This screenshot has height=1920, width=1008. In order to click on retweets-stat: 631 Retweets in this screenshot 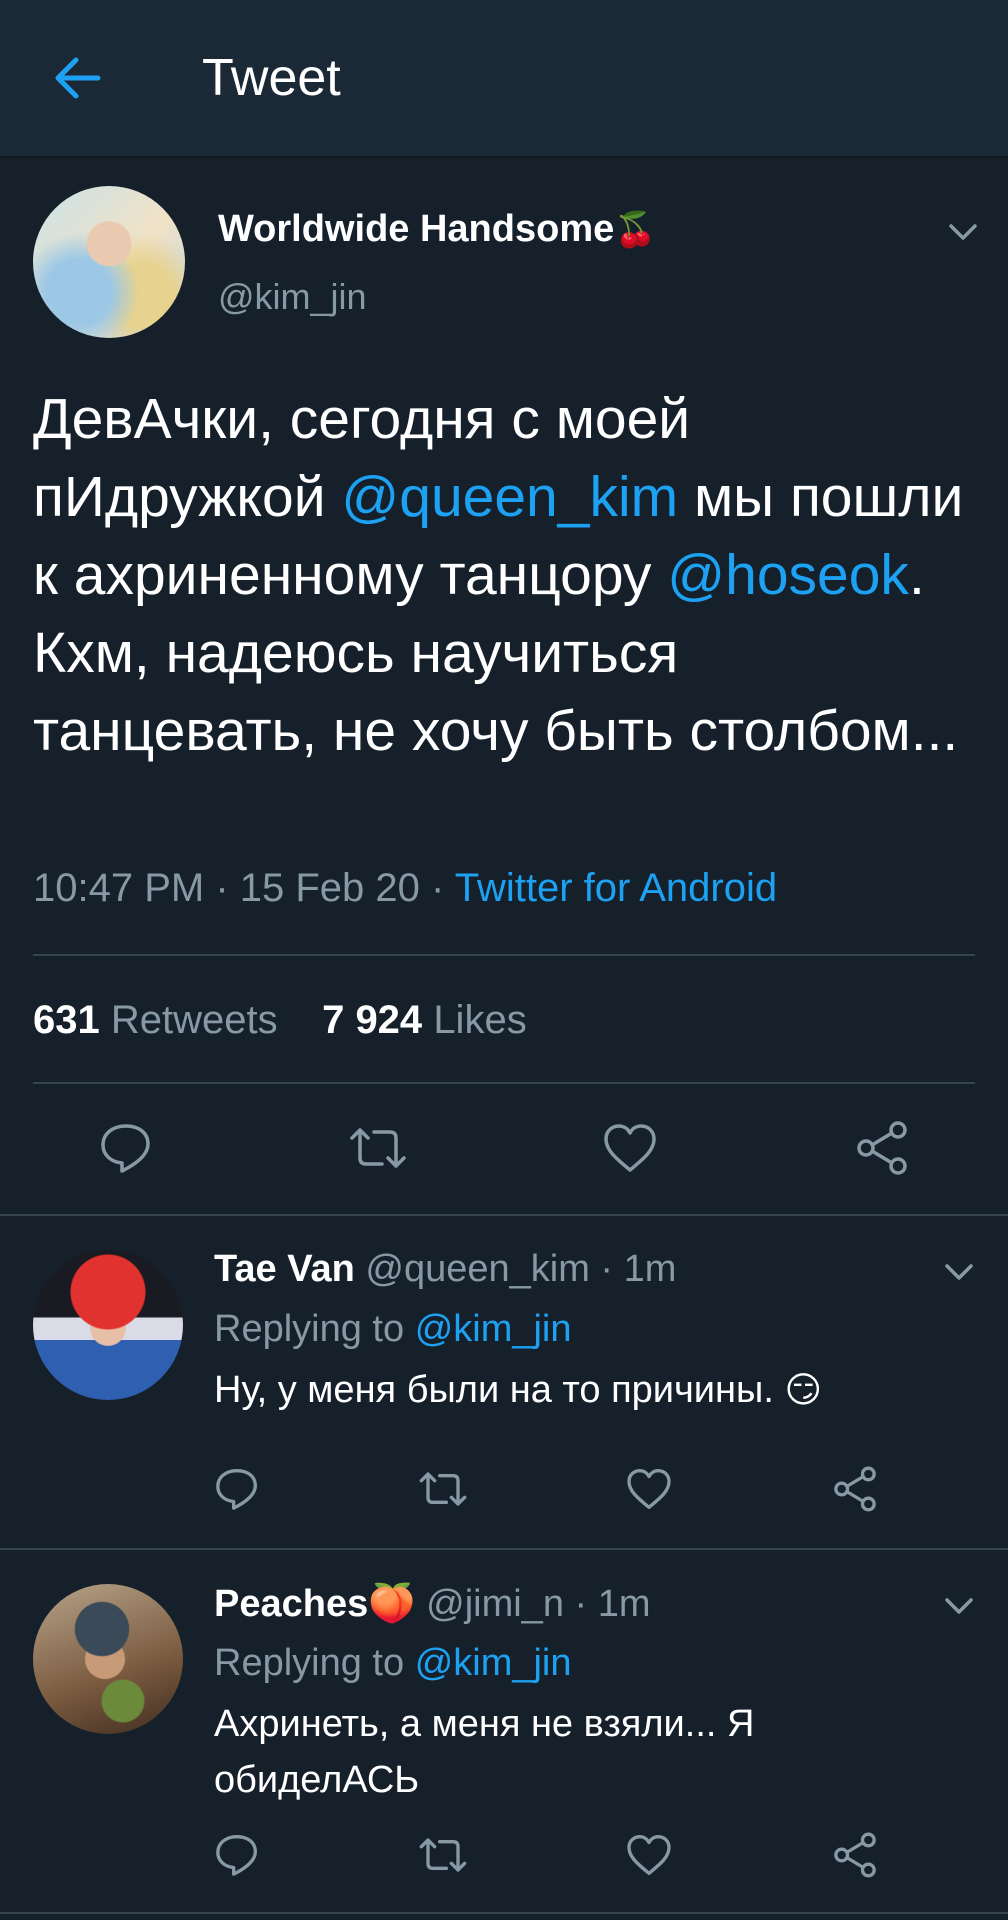, I will do `click(155, 1020)`.